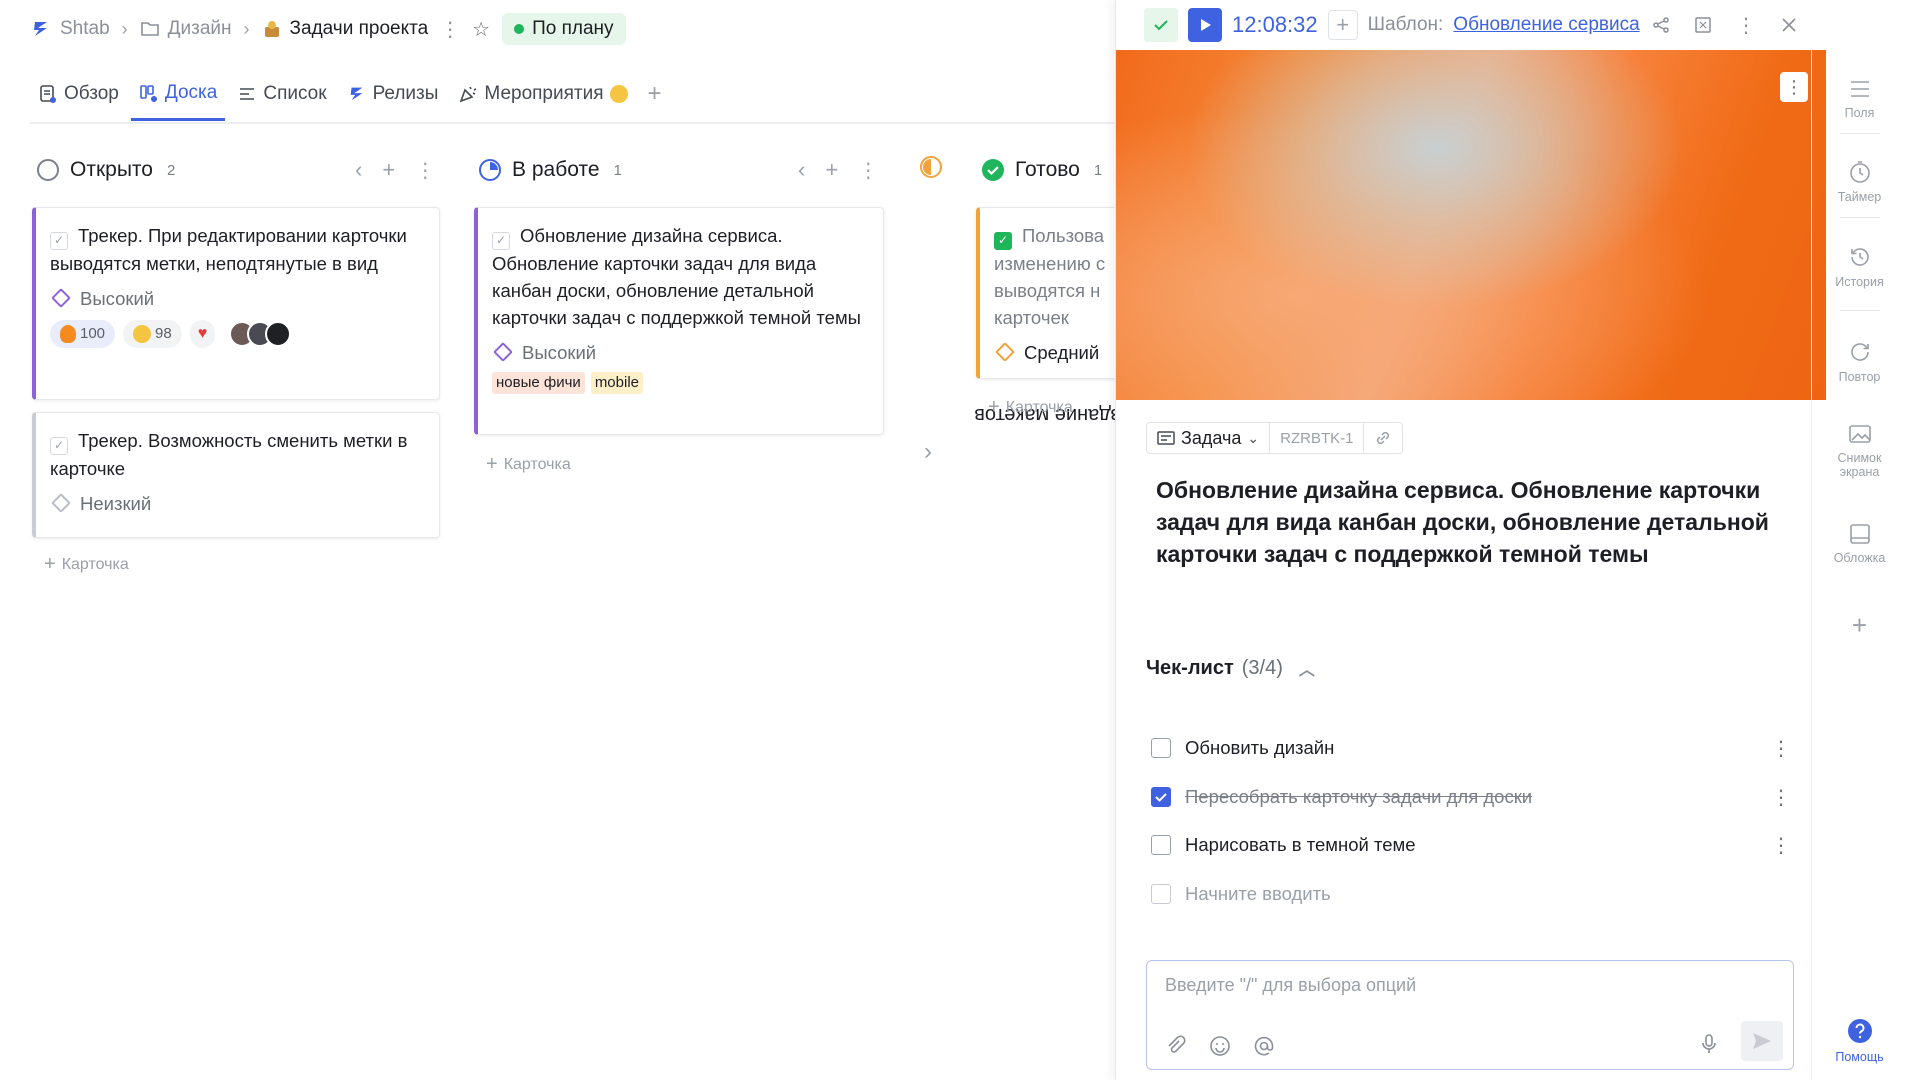 Image resolution: width=1906 pixels, height=1080 pixels. I want to click on sidebar-add-button: +, so click(1859, 625).